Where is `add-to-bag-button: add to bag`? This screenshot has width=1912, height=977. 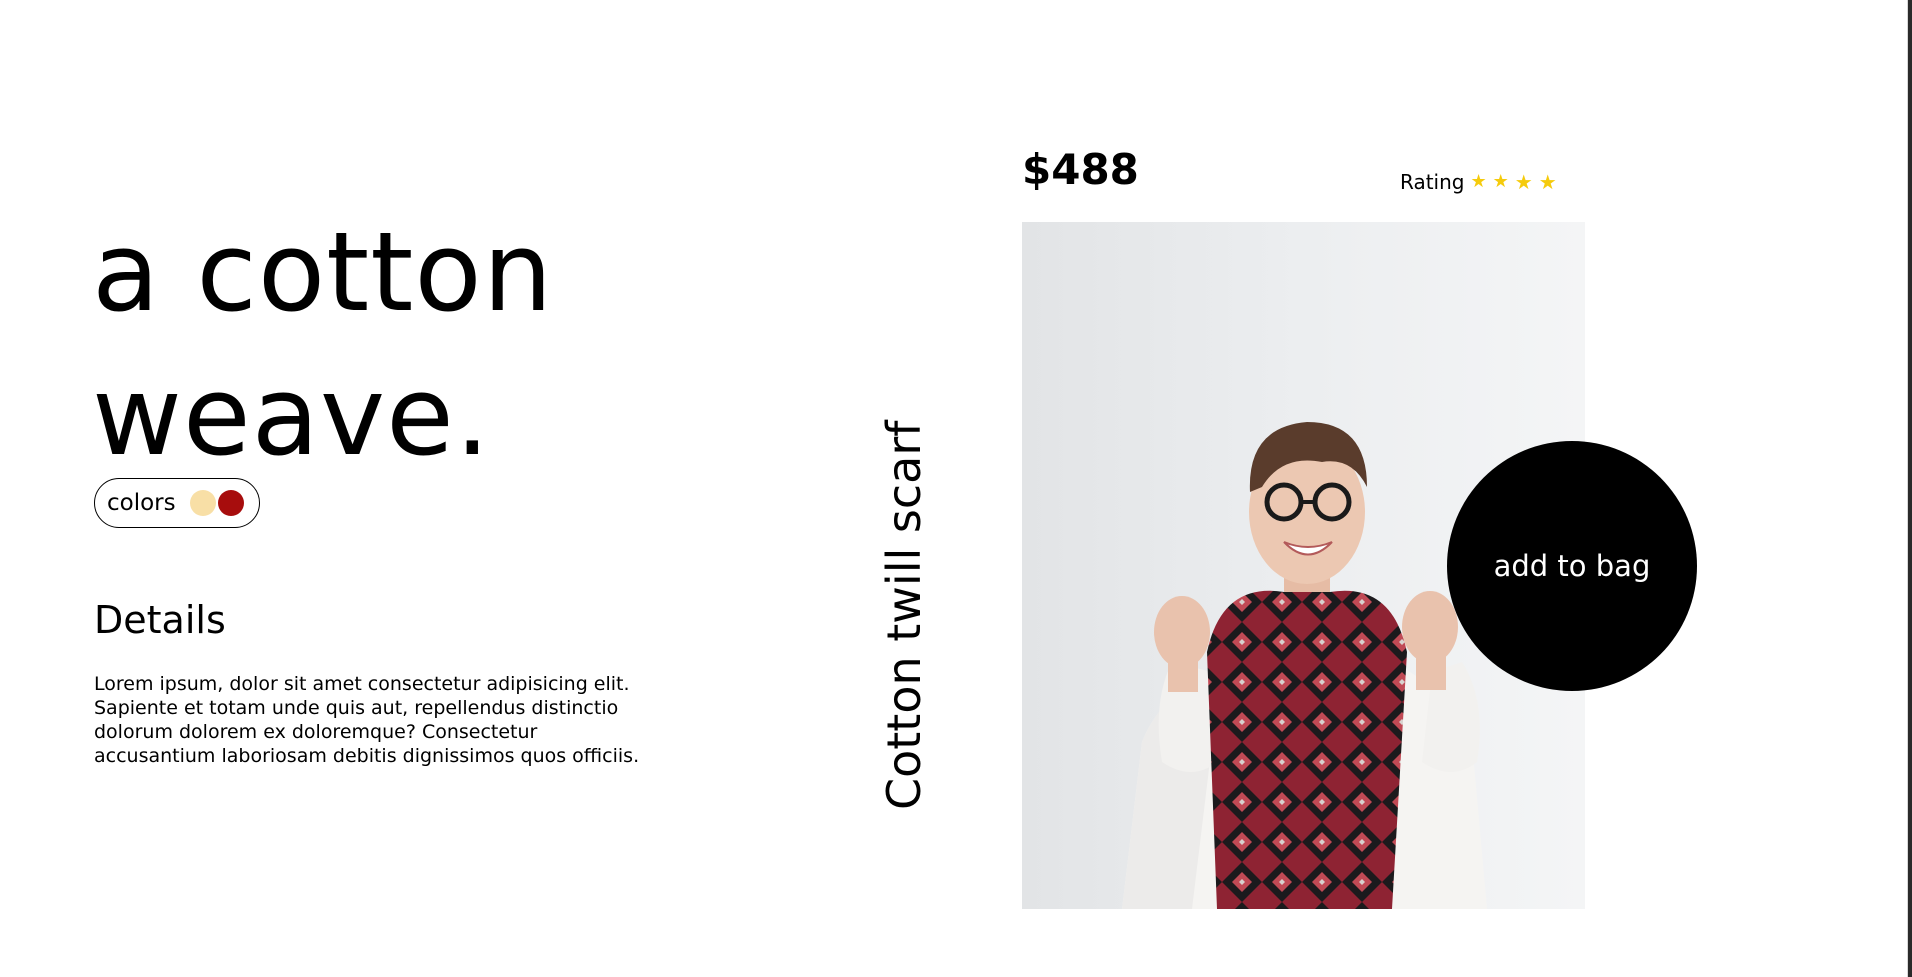
add-to-bag-button: add to bag is located at coordinates (1572, 566).